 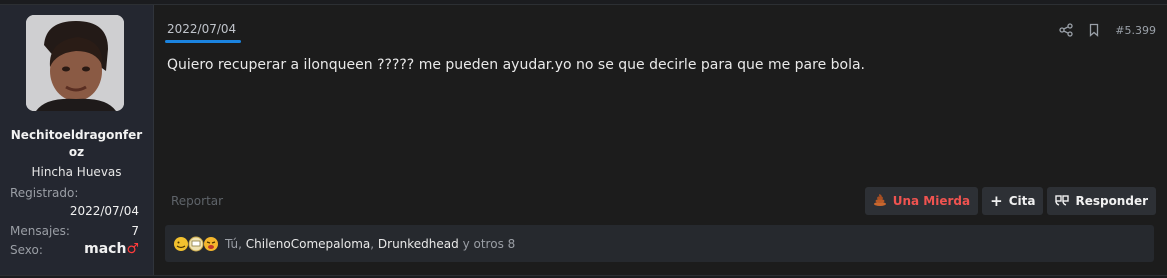 I want to click on poop-icon, so click(x=880, y=201).